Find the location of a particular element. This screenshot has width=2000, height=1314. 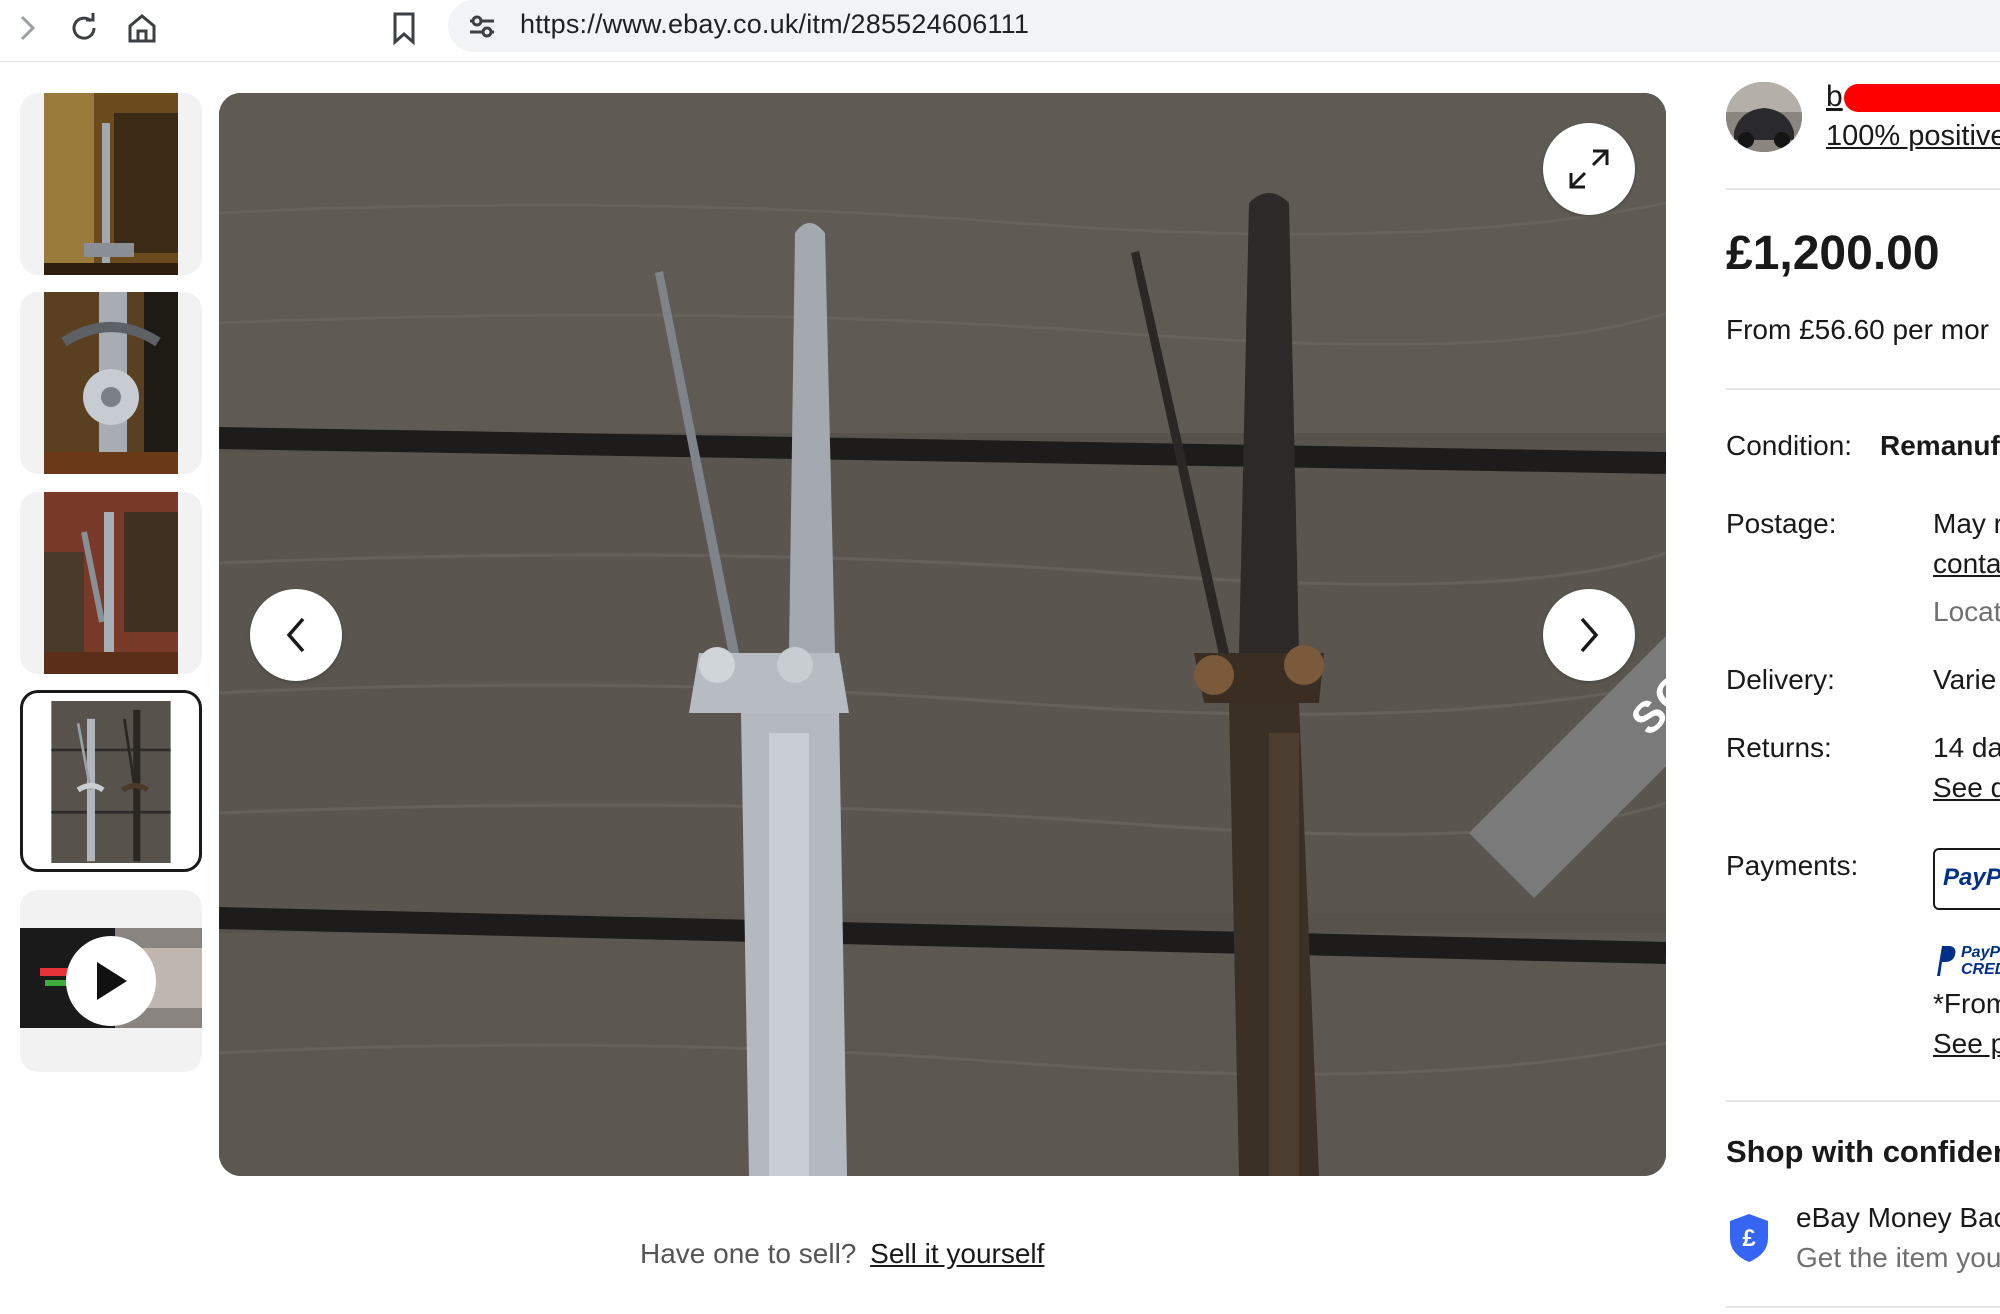

thumbnail-video is located at coordinates (111, 981).